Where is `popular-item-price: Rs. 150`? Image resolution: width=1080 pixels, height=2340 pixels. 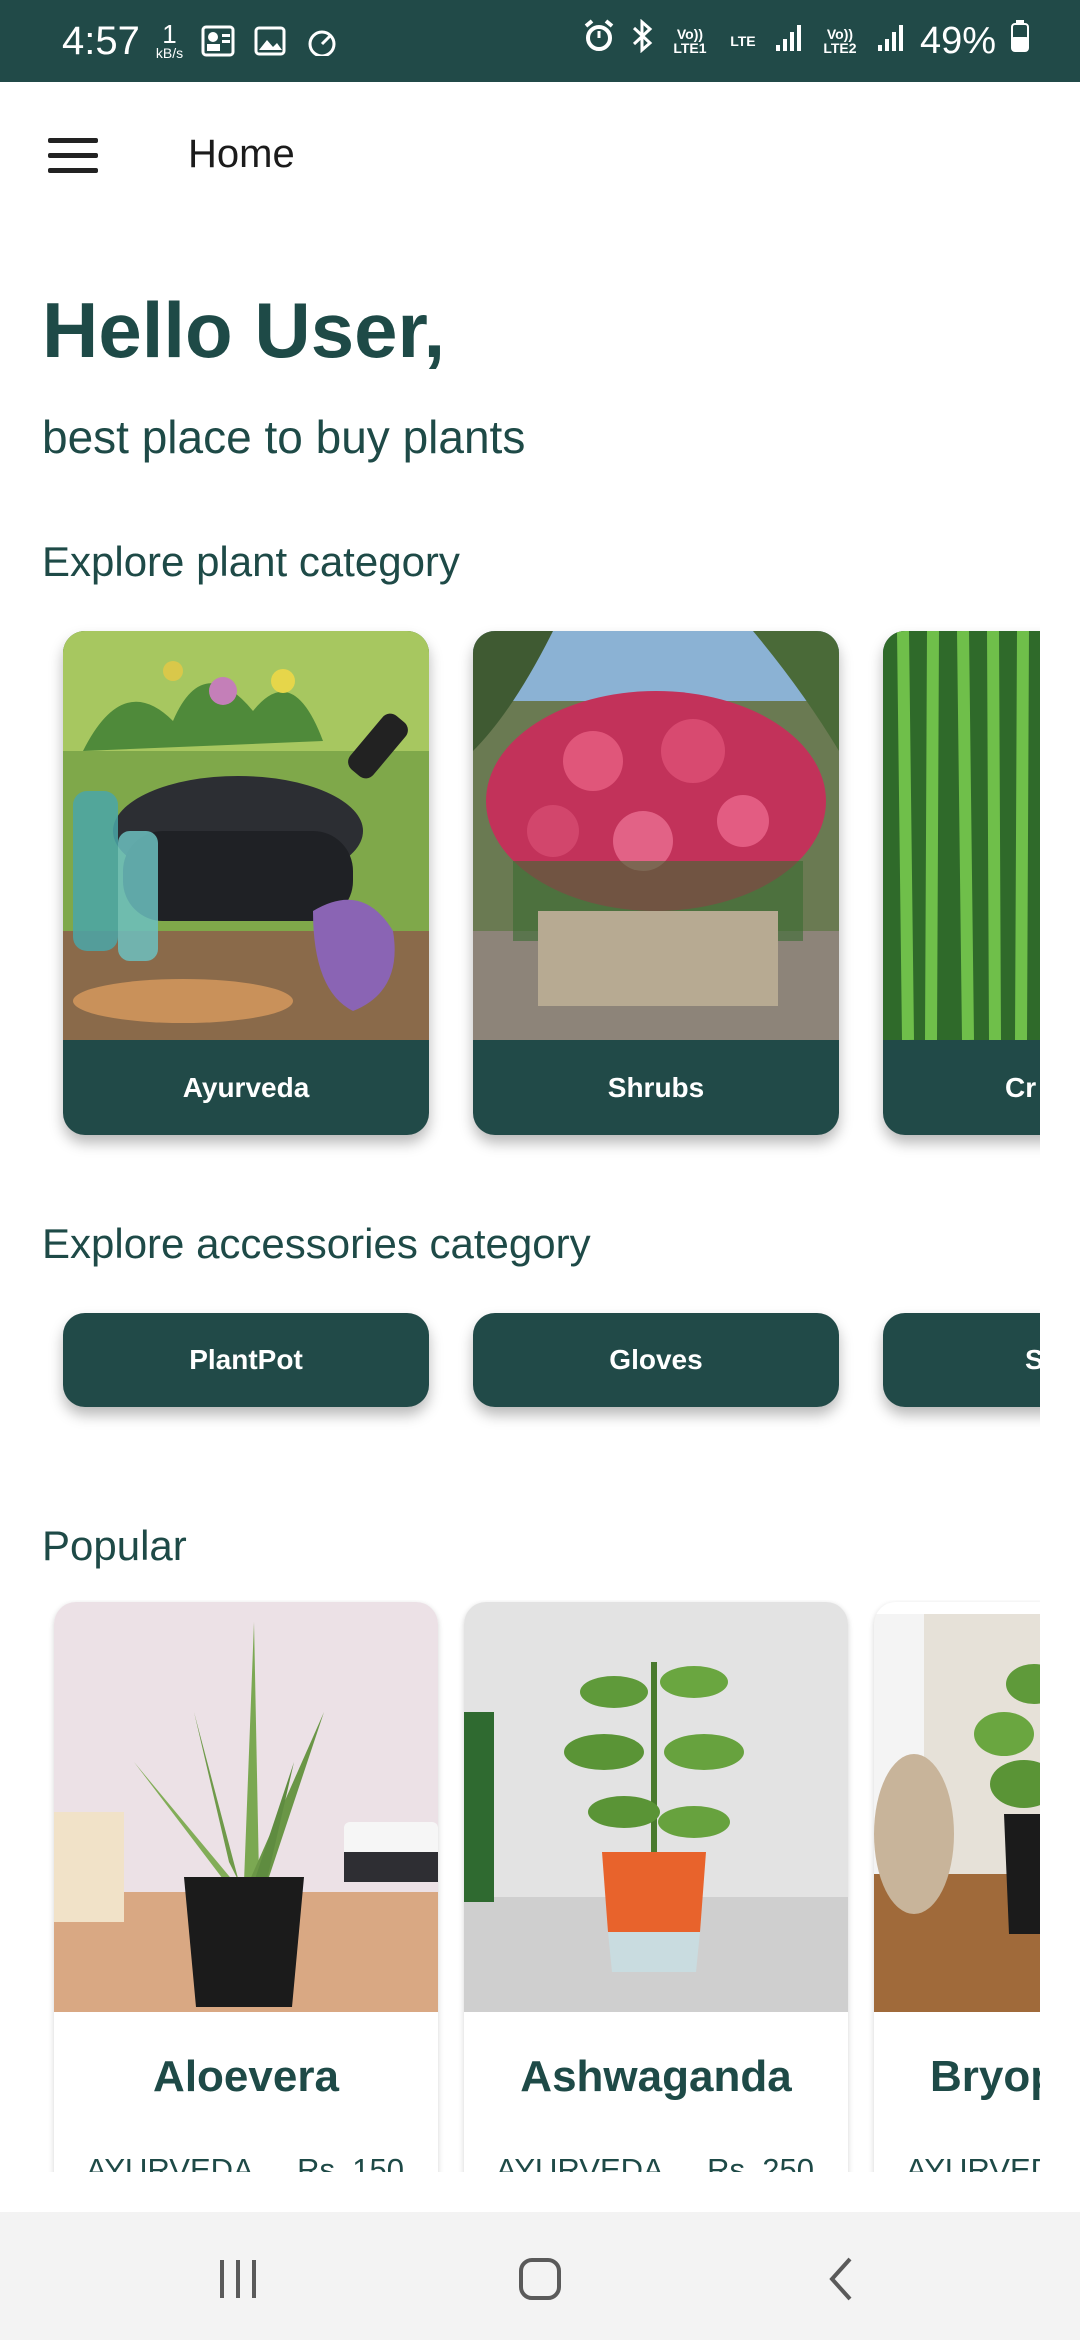
popular-item-price: Rs. 150 is located at coordinates (350, 2162).